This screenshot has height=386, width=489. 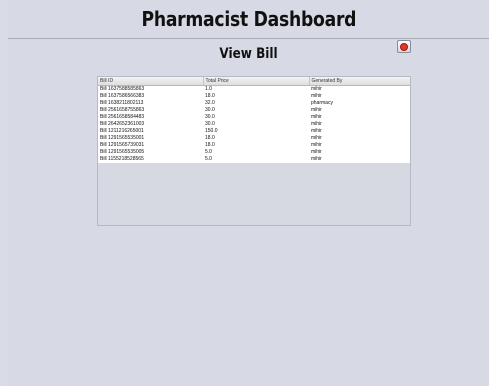 What do you see at coordinates (359, 81) in the screenshot?
I see `column-header-generated-by: Generated By` at bounding box center [359, 81].